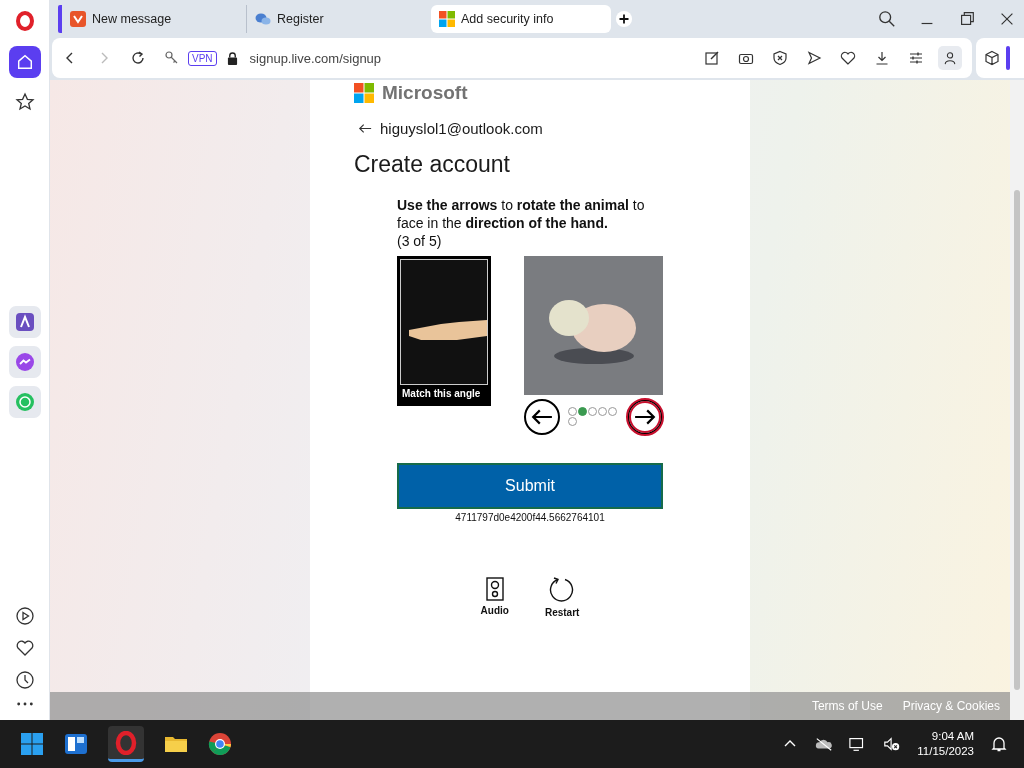 This screenshot has width=1024, height=768. What do you see at coordinates (425, 93) in the screenshot?
I see `brand-name: Microsoft` at bounding box center [425, 93].